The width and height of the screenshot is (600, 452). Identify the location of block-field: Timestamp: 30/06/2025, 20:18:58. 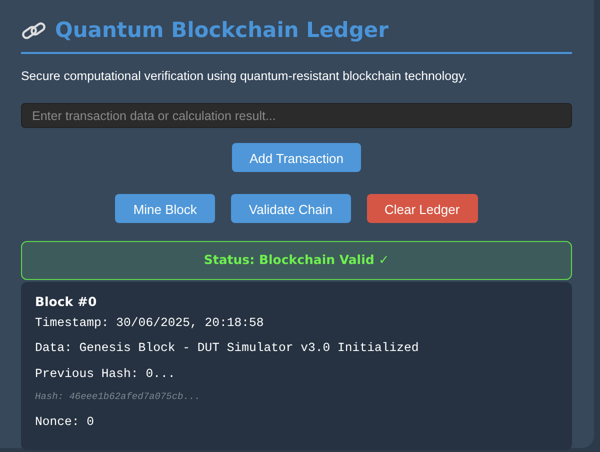
(296, 323).